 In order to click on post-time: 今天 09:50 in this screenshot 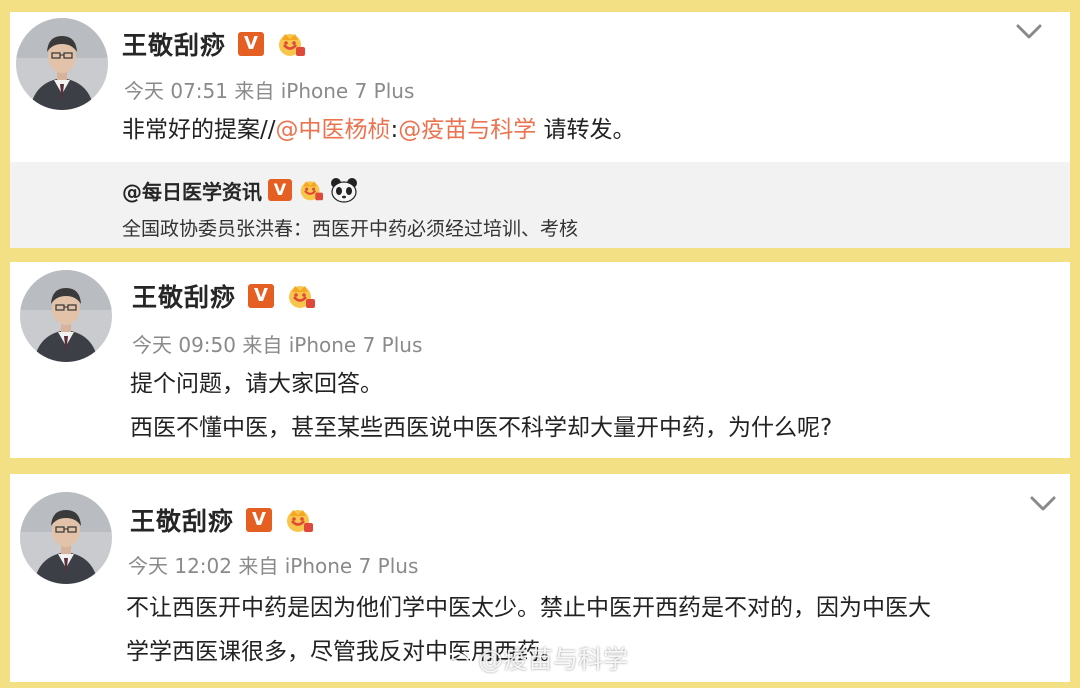, I will do `click(184, 345)`.